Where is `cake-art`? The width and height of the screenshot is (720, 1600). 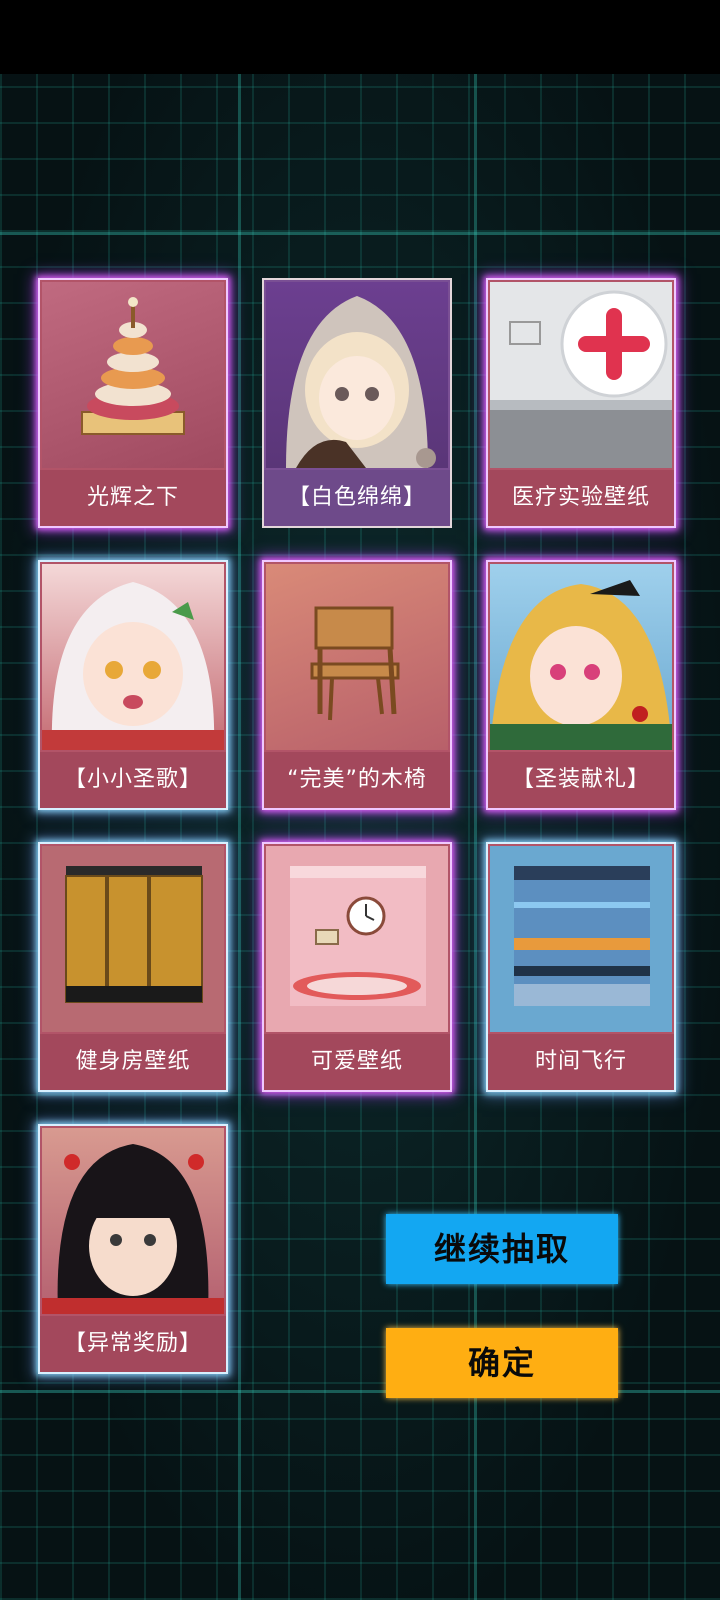 cake-art is located at coordinates (133, 375).